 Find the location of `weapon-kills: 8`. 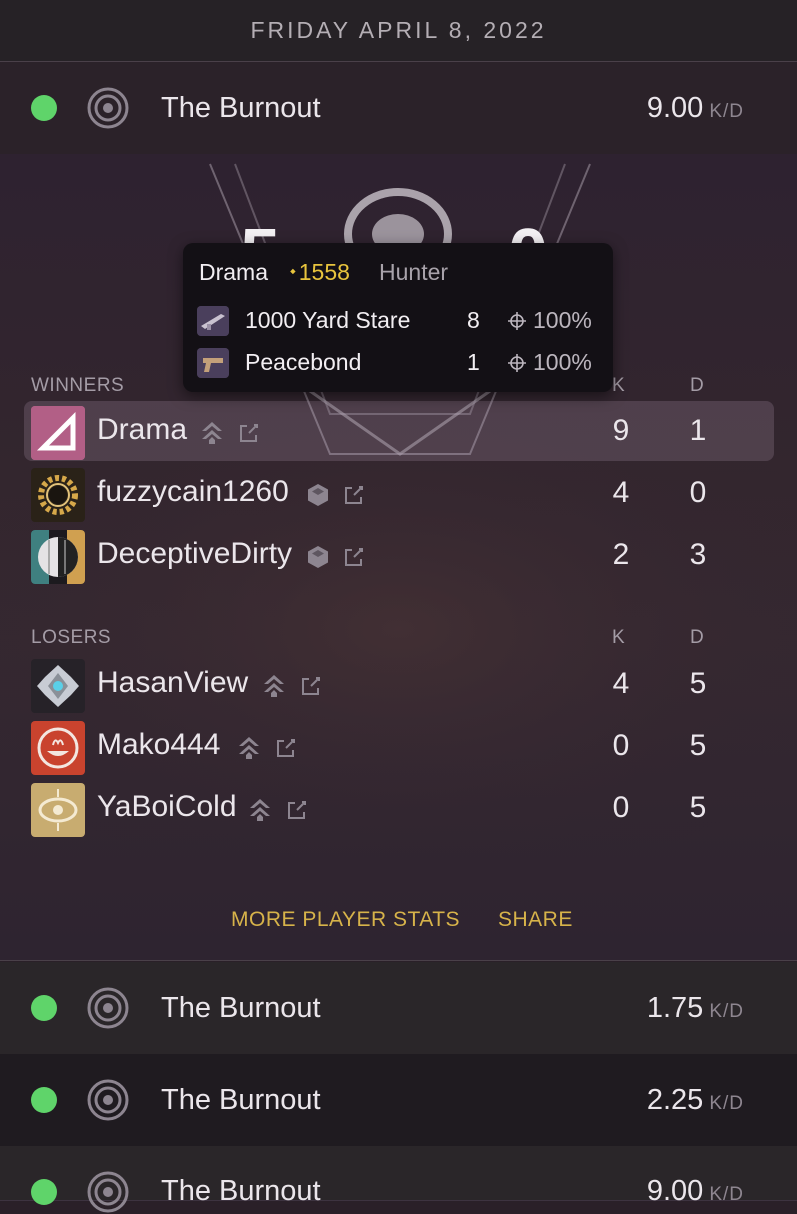

weapon-kills: 8 is located at coordinates (473, 320).